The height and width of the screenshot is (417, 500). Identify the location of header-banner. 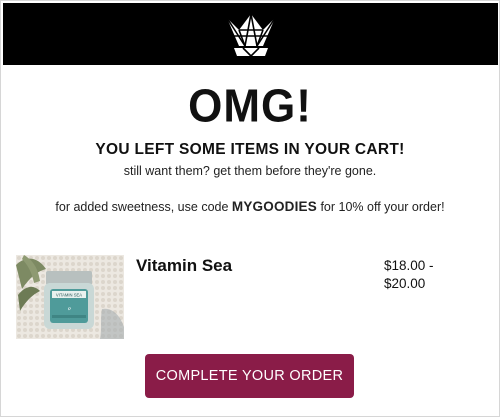
(250, 34).